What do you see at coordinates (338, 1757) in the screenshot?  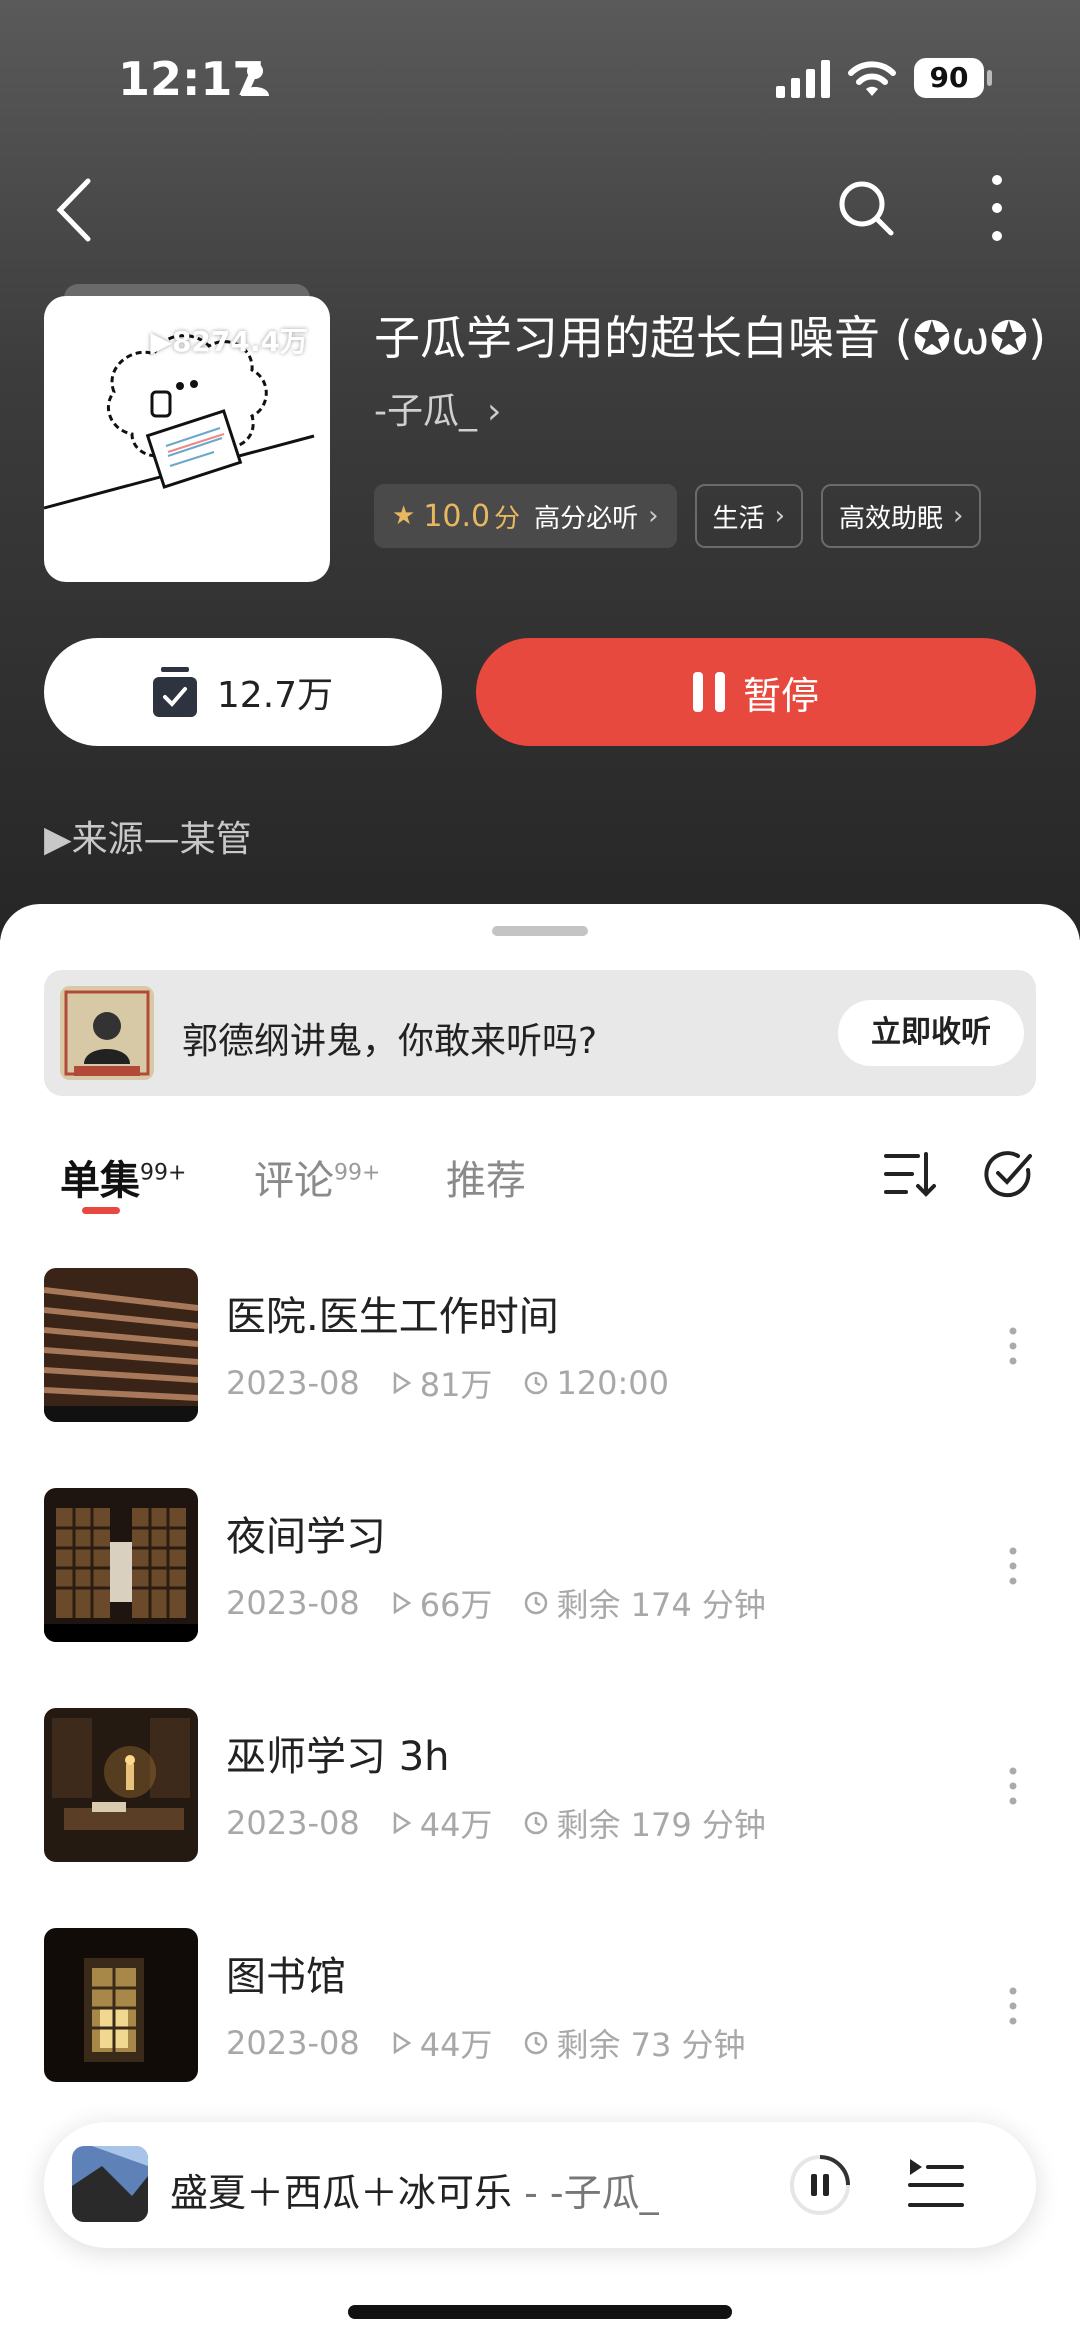 I see `episode-title: 巫师学习 3h` at bounding box center [338, 1757].